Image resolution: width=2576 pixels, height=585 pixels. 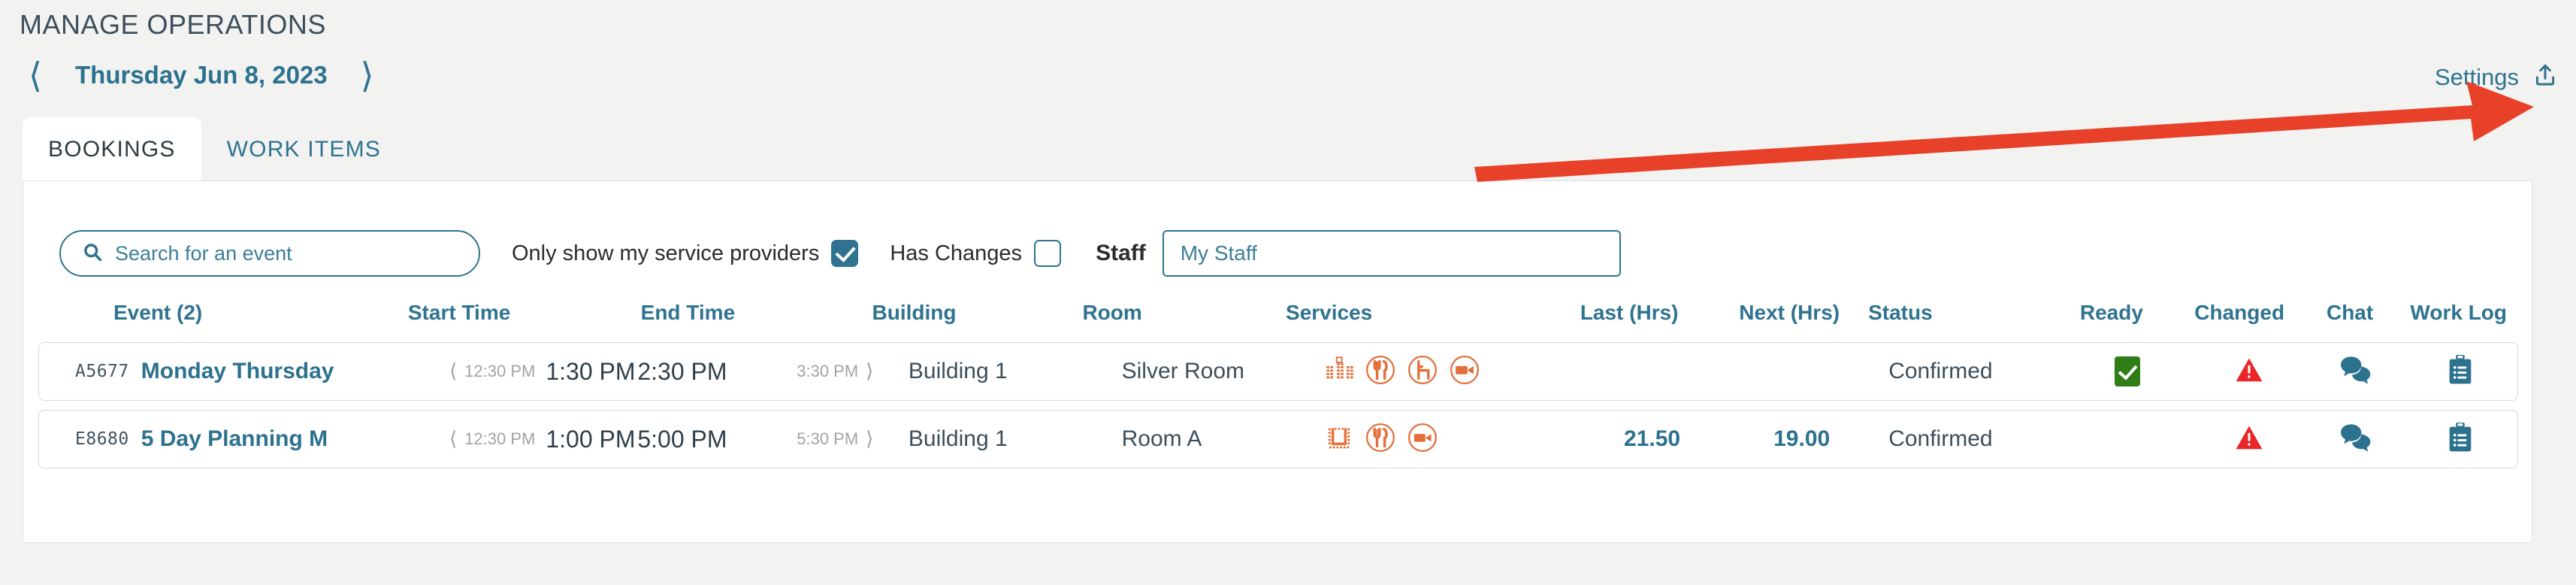 I want to click on event-cell: E8680 5 Day Planning M, so click(x=217, y=439).